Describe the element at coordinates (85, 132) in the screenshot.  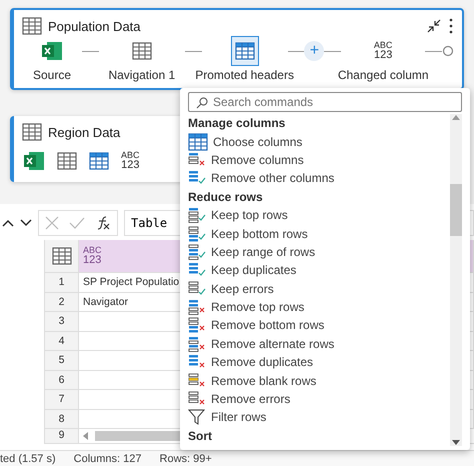
I see `query-title: Region Data` at that location.